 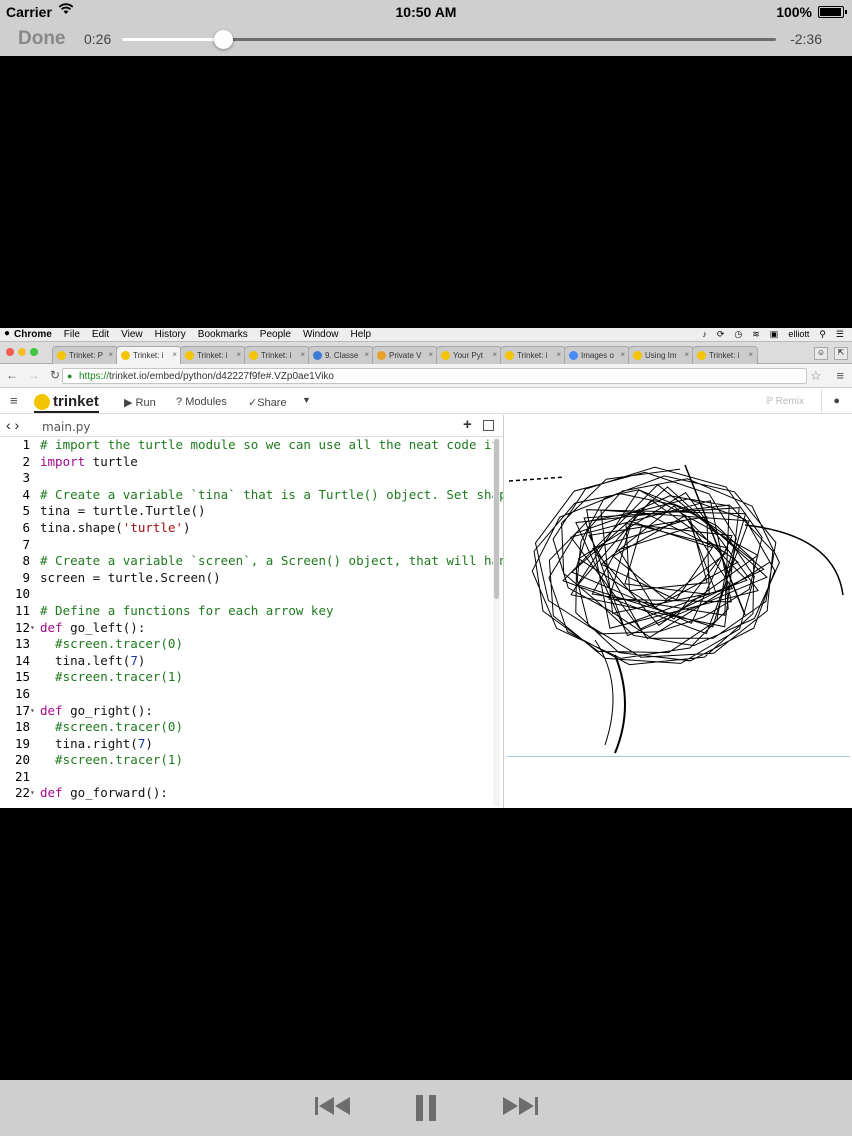 What do you see at coordinates (246, 478) in the screenshot?
I see `code-line: 3` at bounding box center [246, 478].